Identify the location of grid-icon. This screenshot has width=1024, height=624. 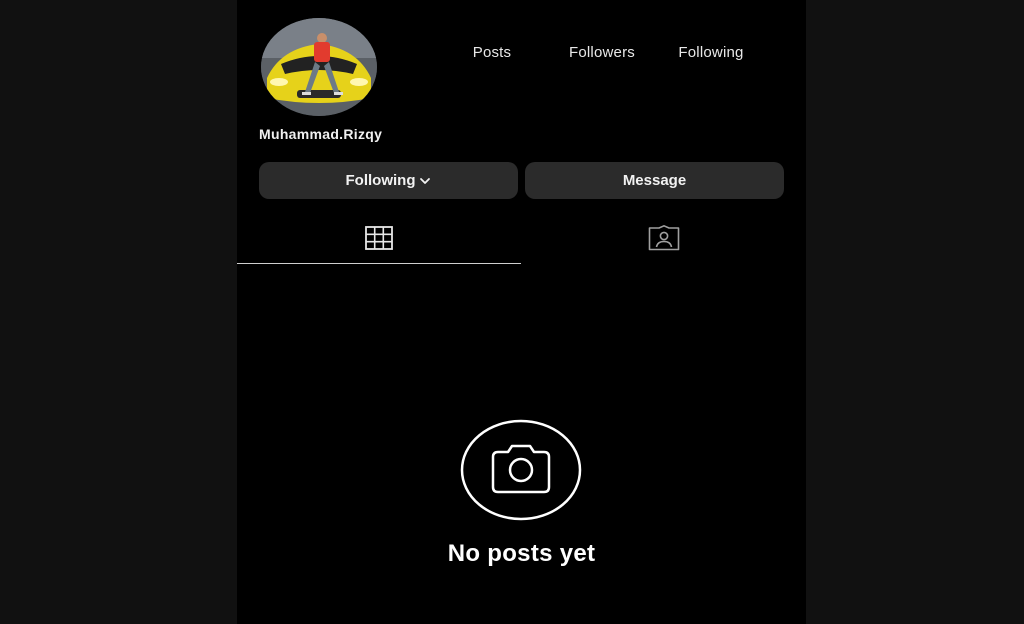
(379, 238).